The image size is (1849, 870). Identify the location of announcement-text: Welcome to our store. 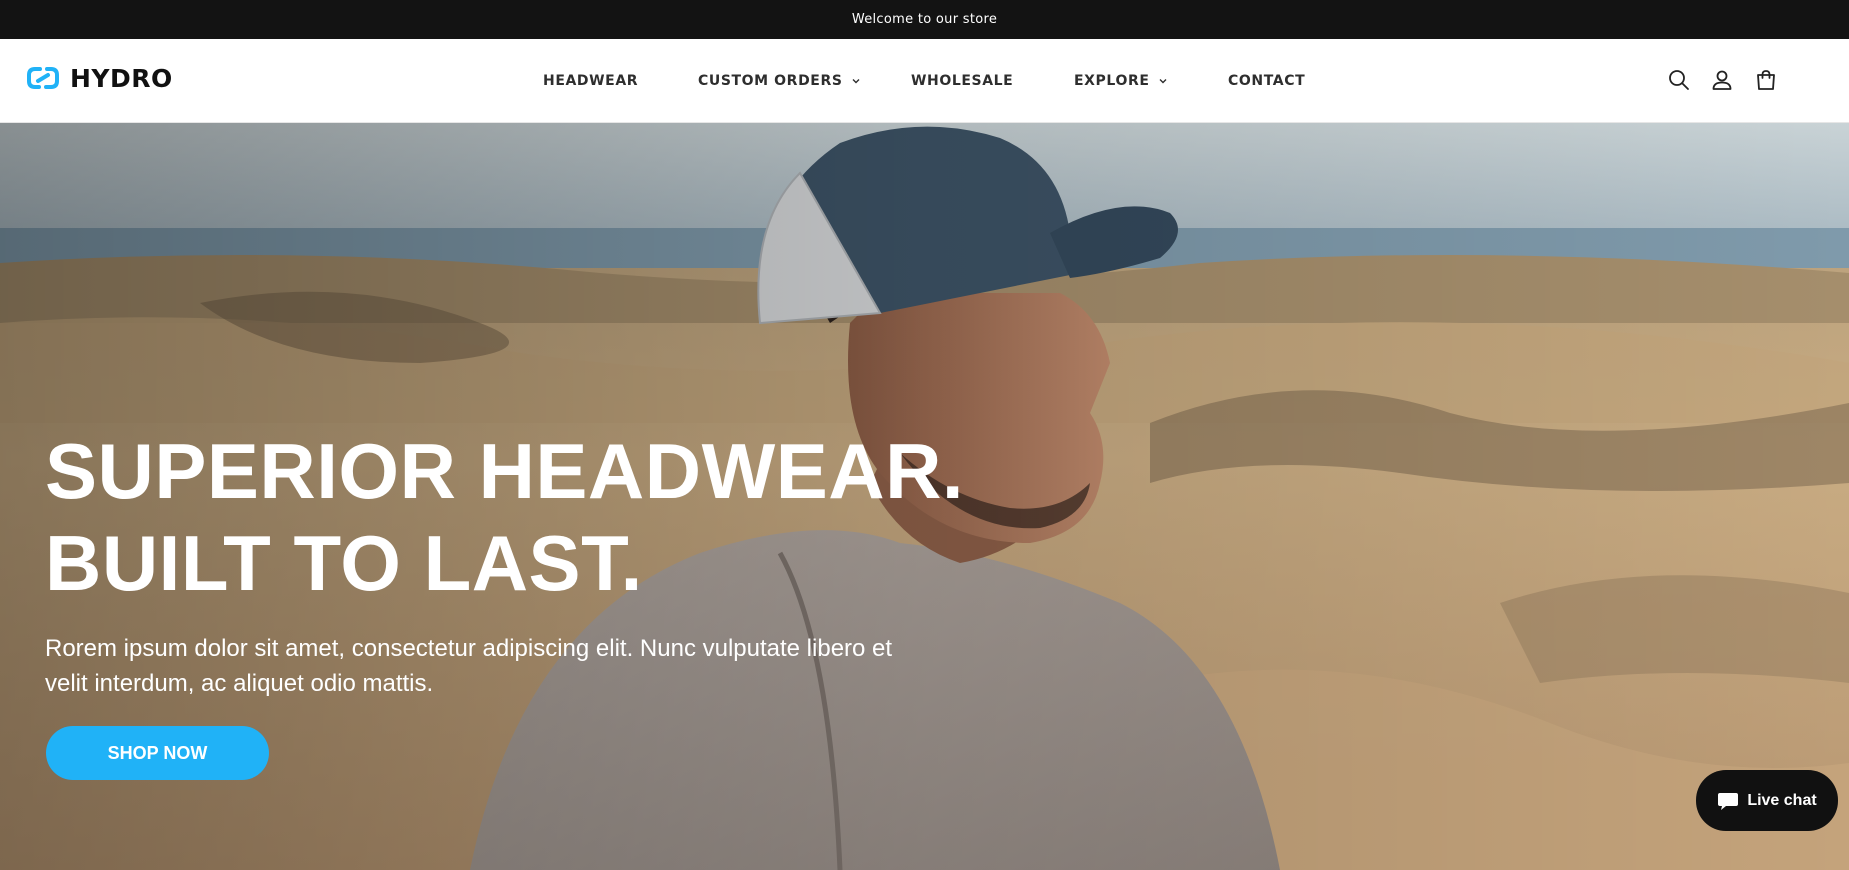
(924, 19).